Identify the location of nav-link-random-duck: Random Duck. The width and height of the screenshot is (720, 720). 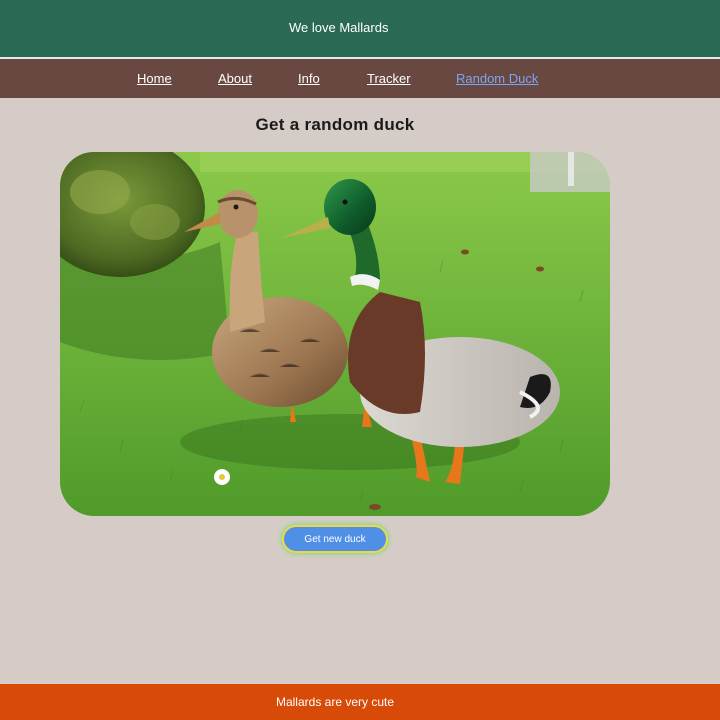
(497, 78).